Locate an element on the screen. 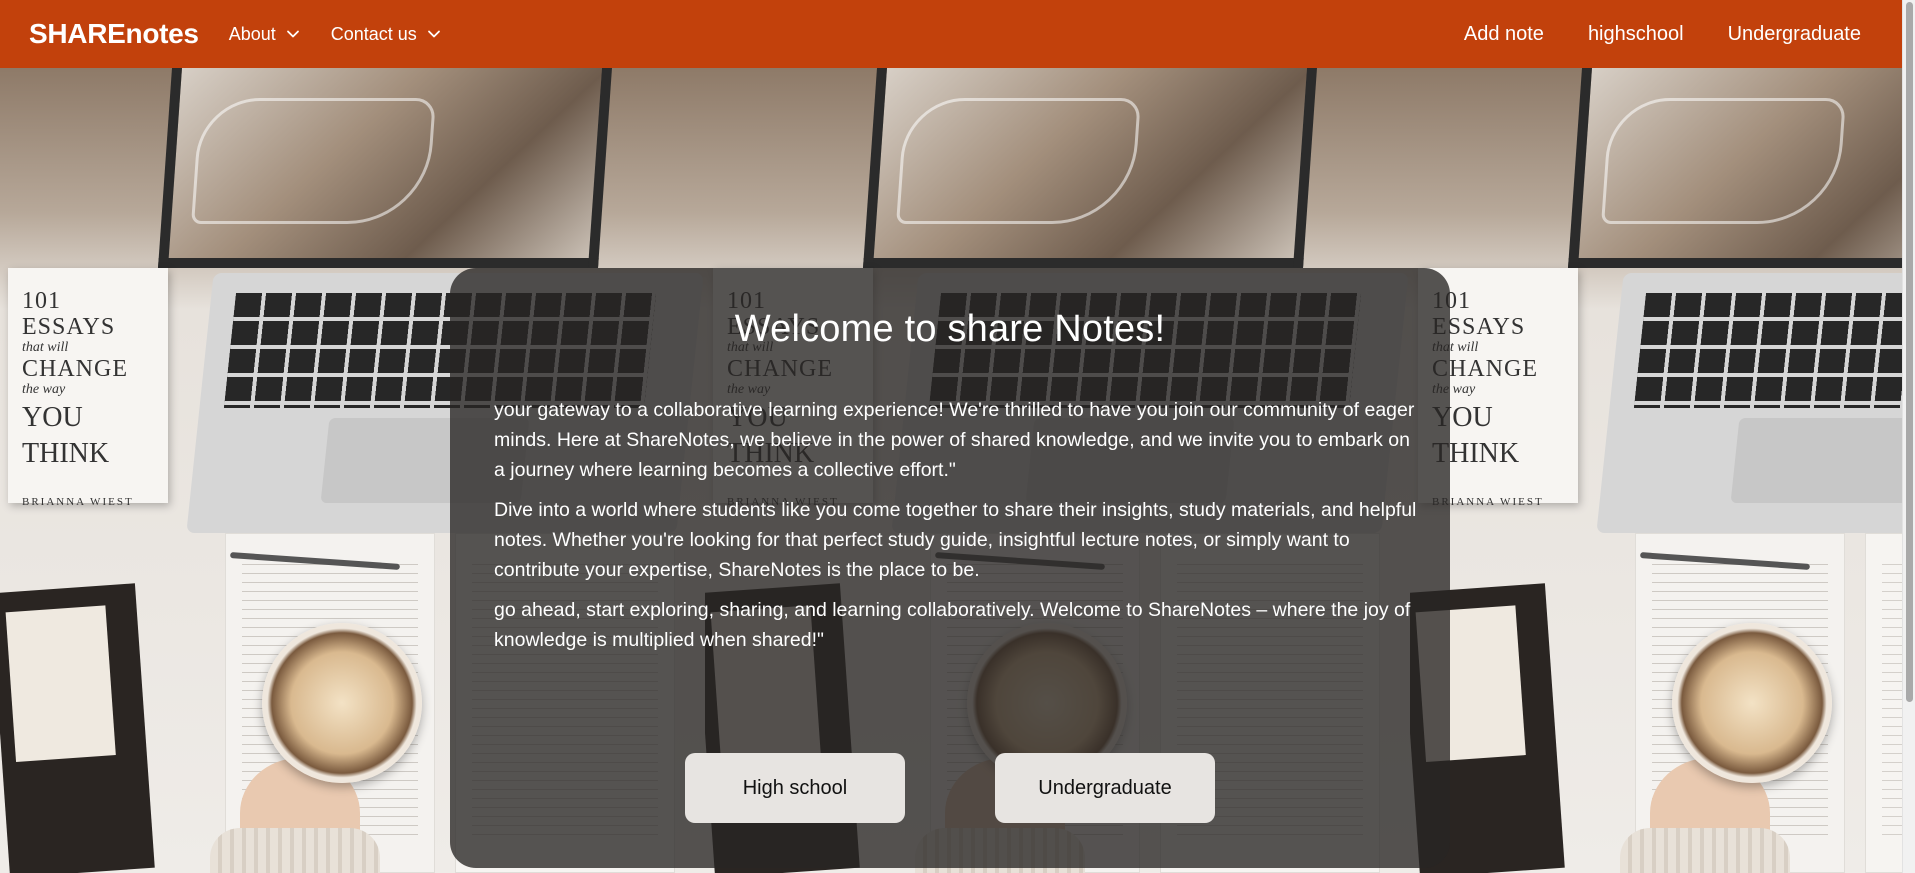 The image size is (1915, 873). scrollbar-thumb is located at coordinates (1909, 352).